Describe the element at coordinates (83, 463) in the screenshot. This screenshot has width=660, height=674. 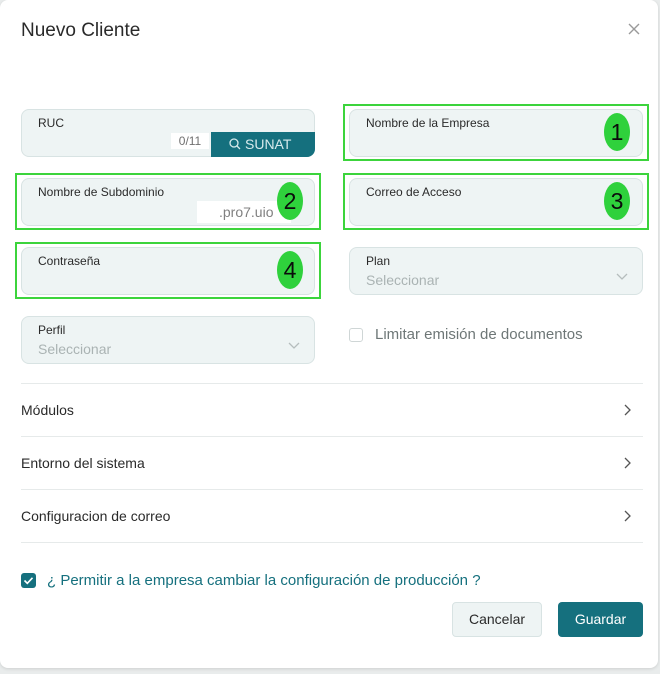
I see `section-label: Entorno del sistema` at that location.